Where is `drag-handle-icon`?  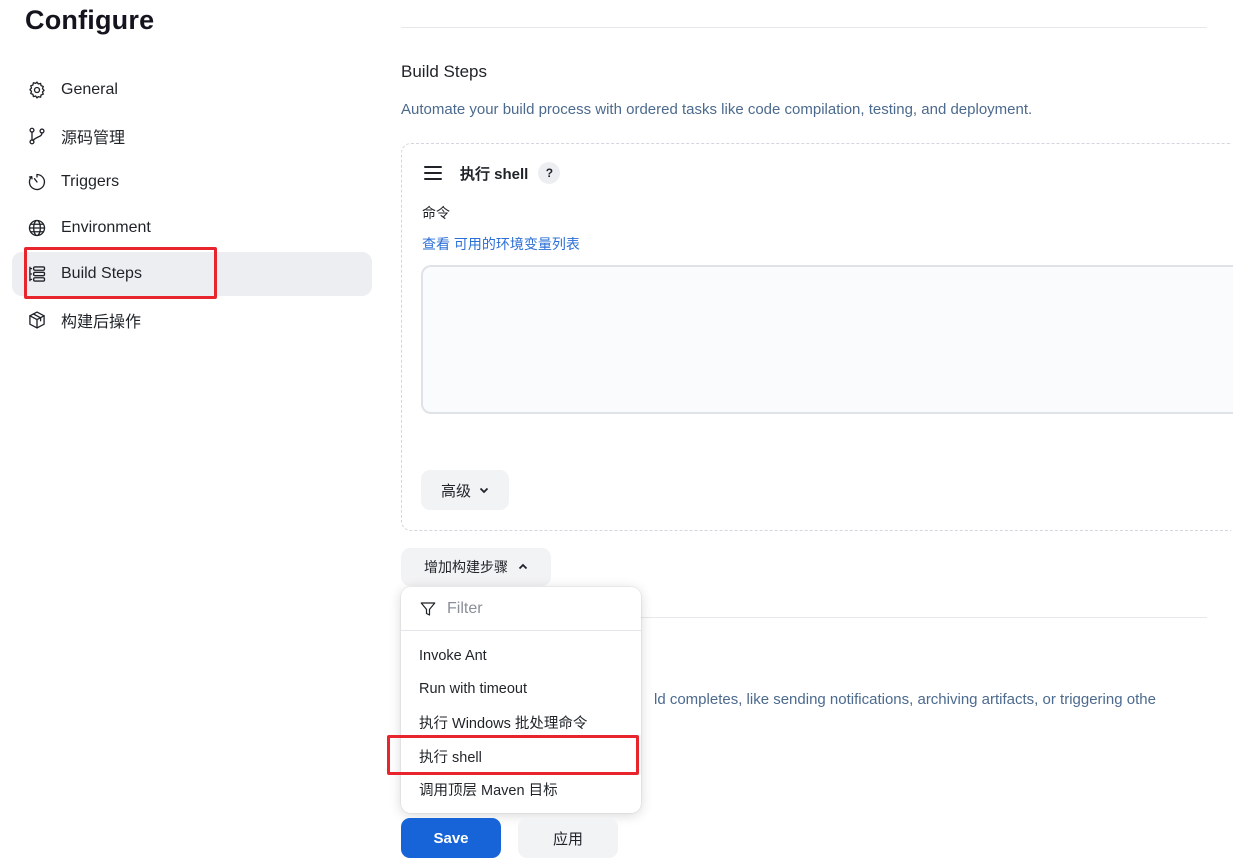
drag-handle-icon is located at coordinates (433, 173).